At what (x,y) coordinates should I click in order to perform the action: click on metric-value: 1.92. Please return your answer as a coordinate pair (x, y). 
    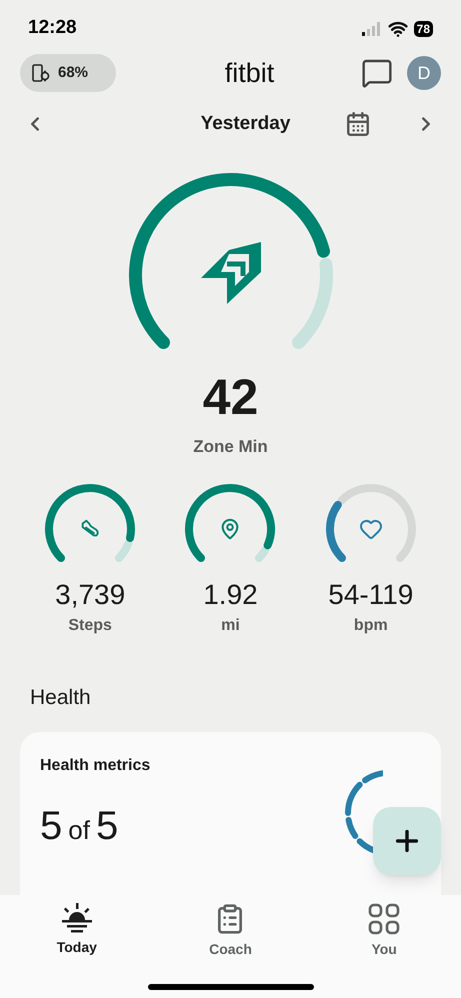
    Looking at the image, I should click on (230, 595).